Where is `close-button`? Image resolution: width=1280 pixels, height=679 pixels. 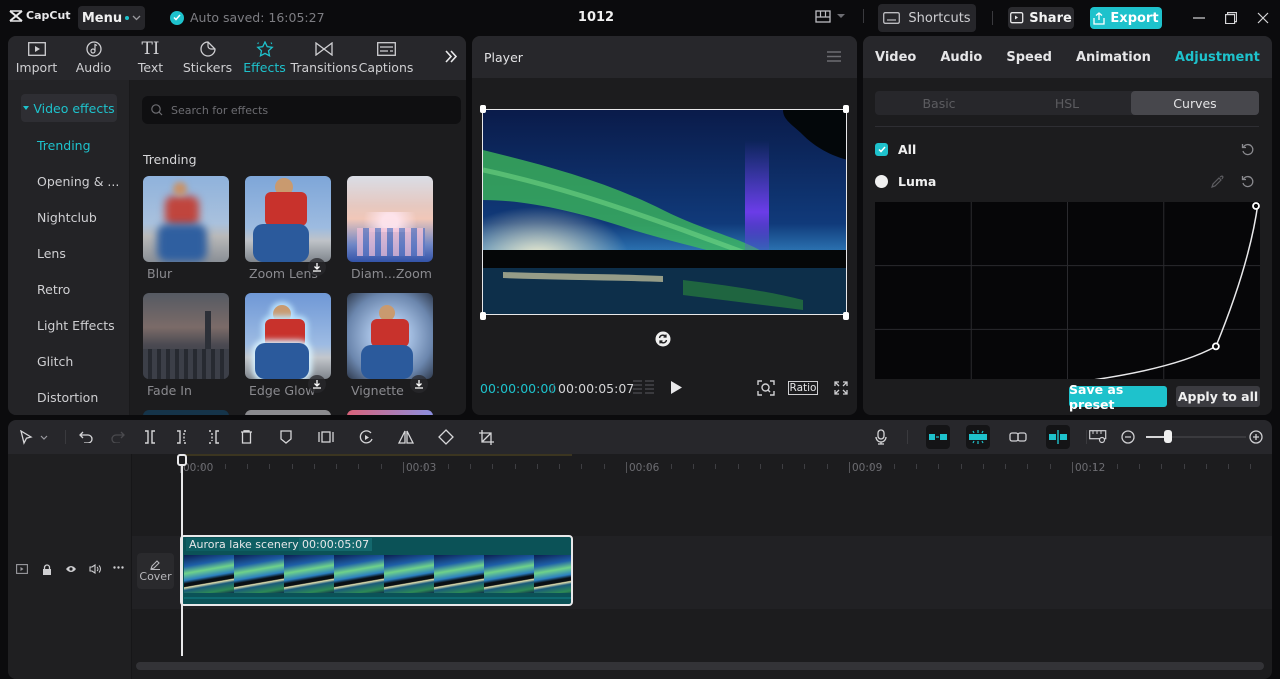 close-button is located at coordinates (1263, 18).